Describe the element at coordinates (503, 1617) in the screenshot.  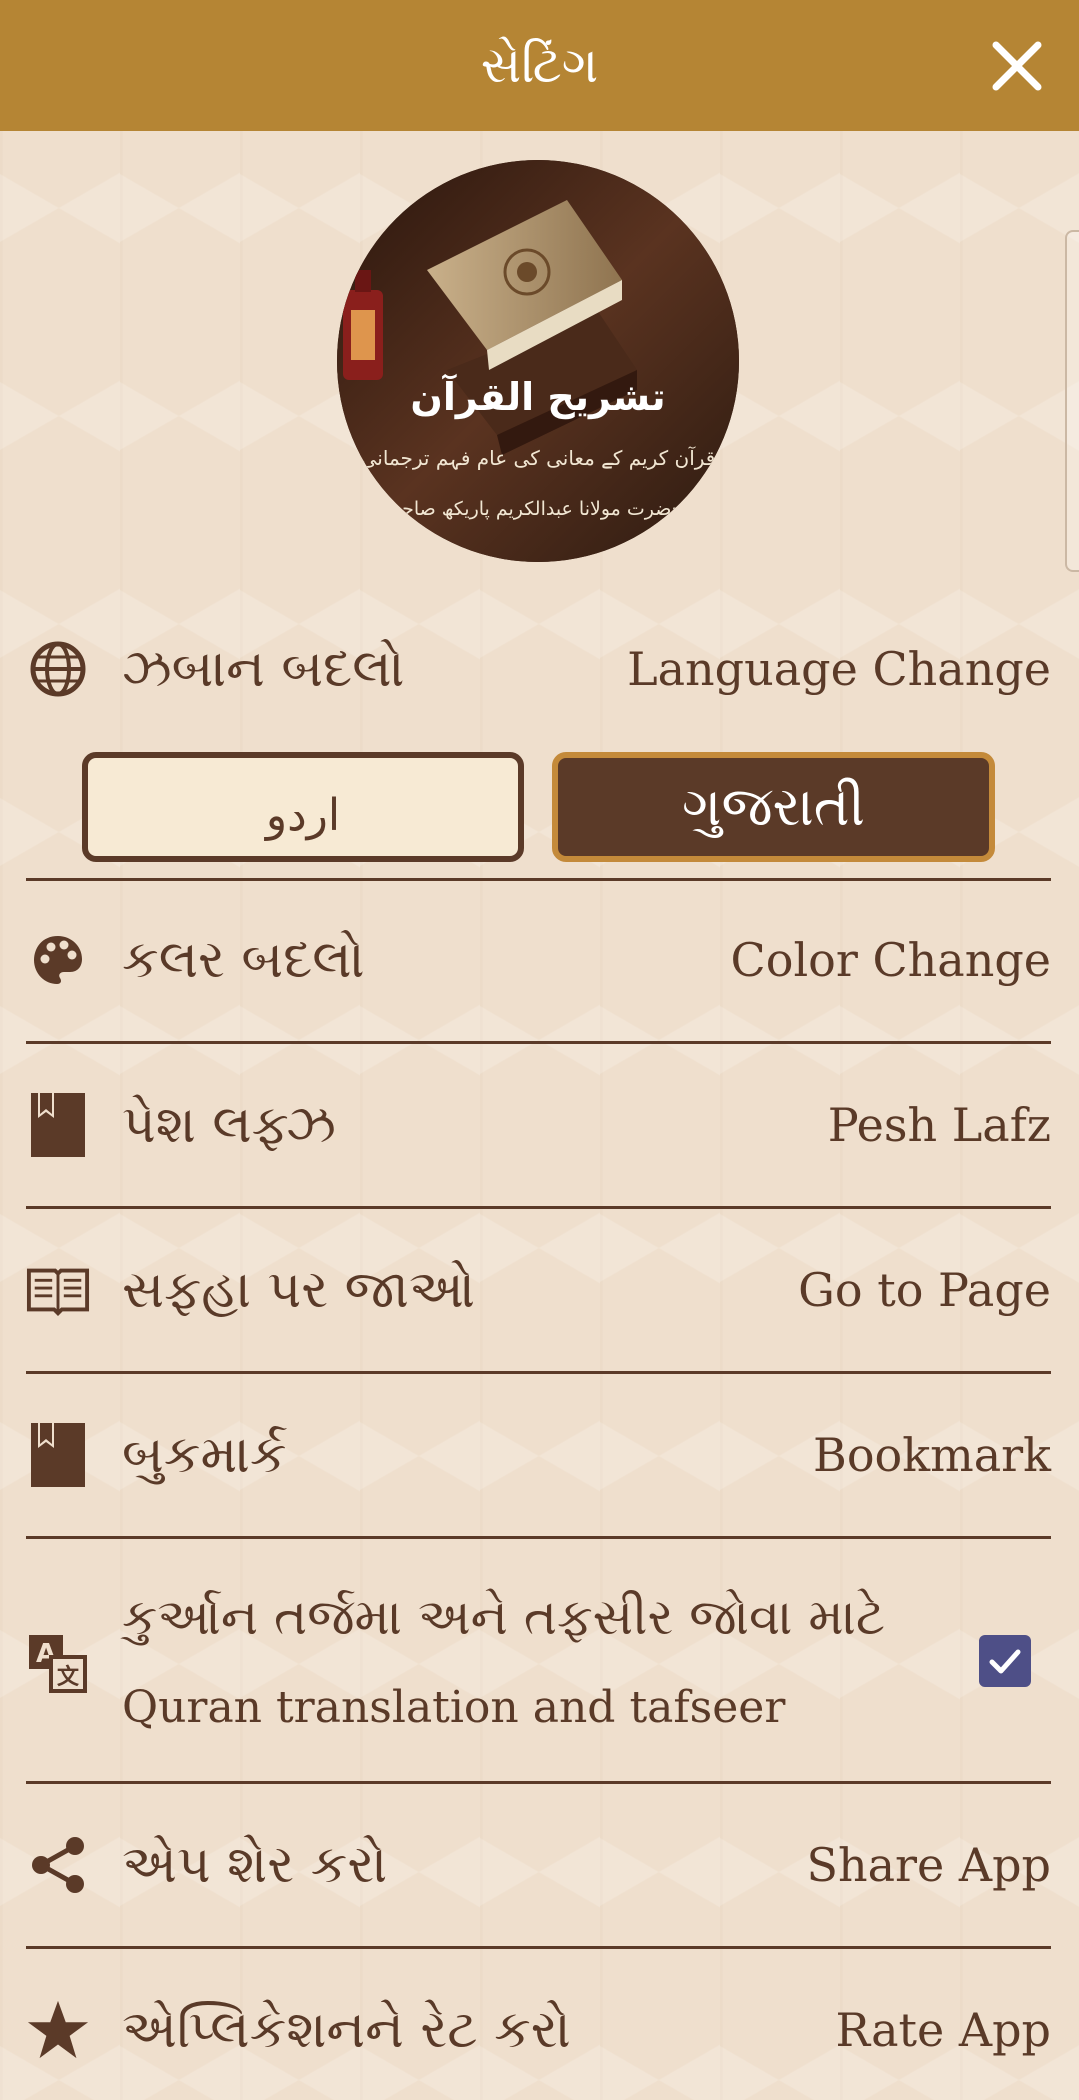
I see `translation-label-gu: કુર્આન તર્જમા અને તફસીર જોવા માટે` at that location.